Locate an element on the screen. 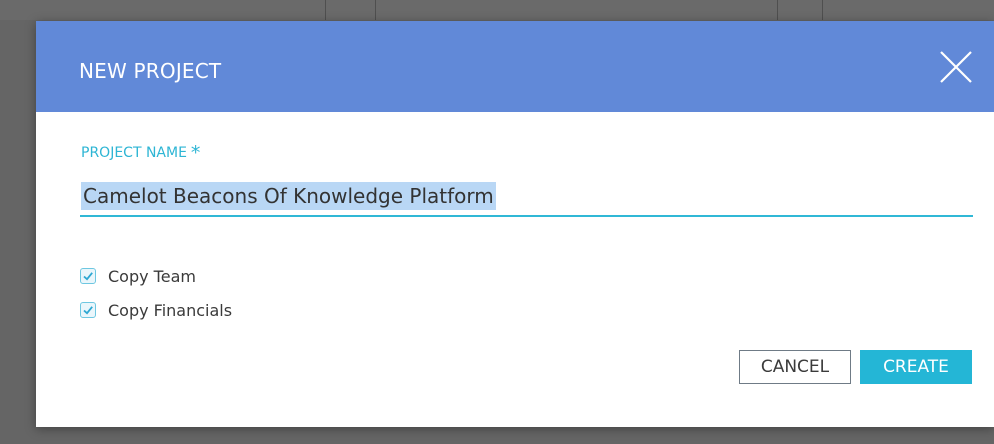  project-name-value: Camelot Beacons Of Knowledge Platform is located at coordinates (288, 196).